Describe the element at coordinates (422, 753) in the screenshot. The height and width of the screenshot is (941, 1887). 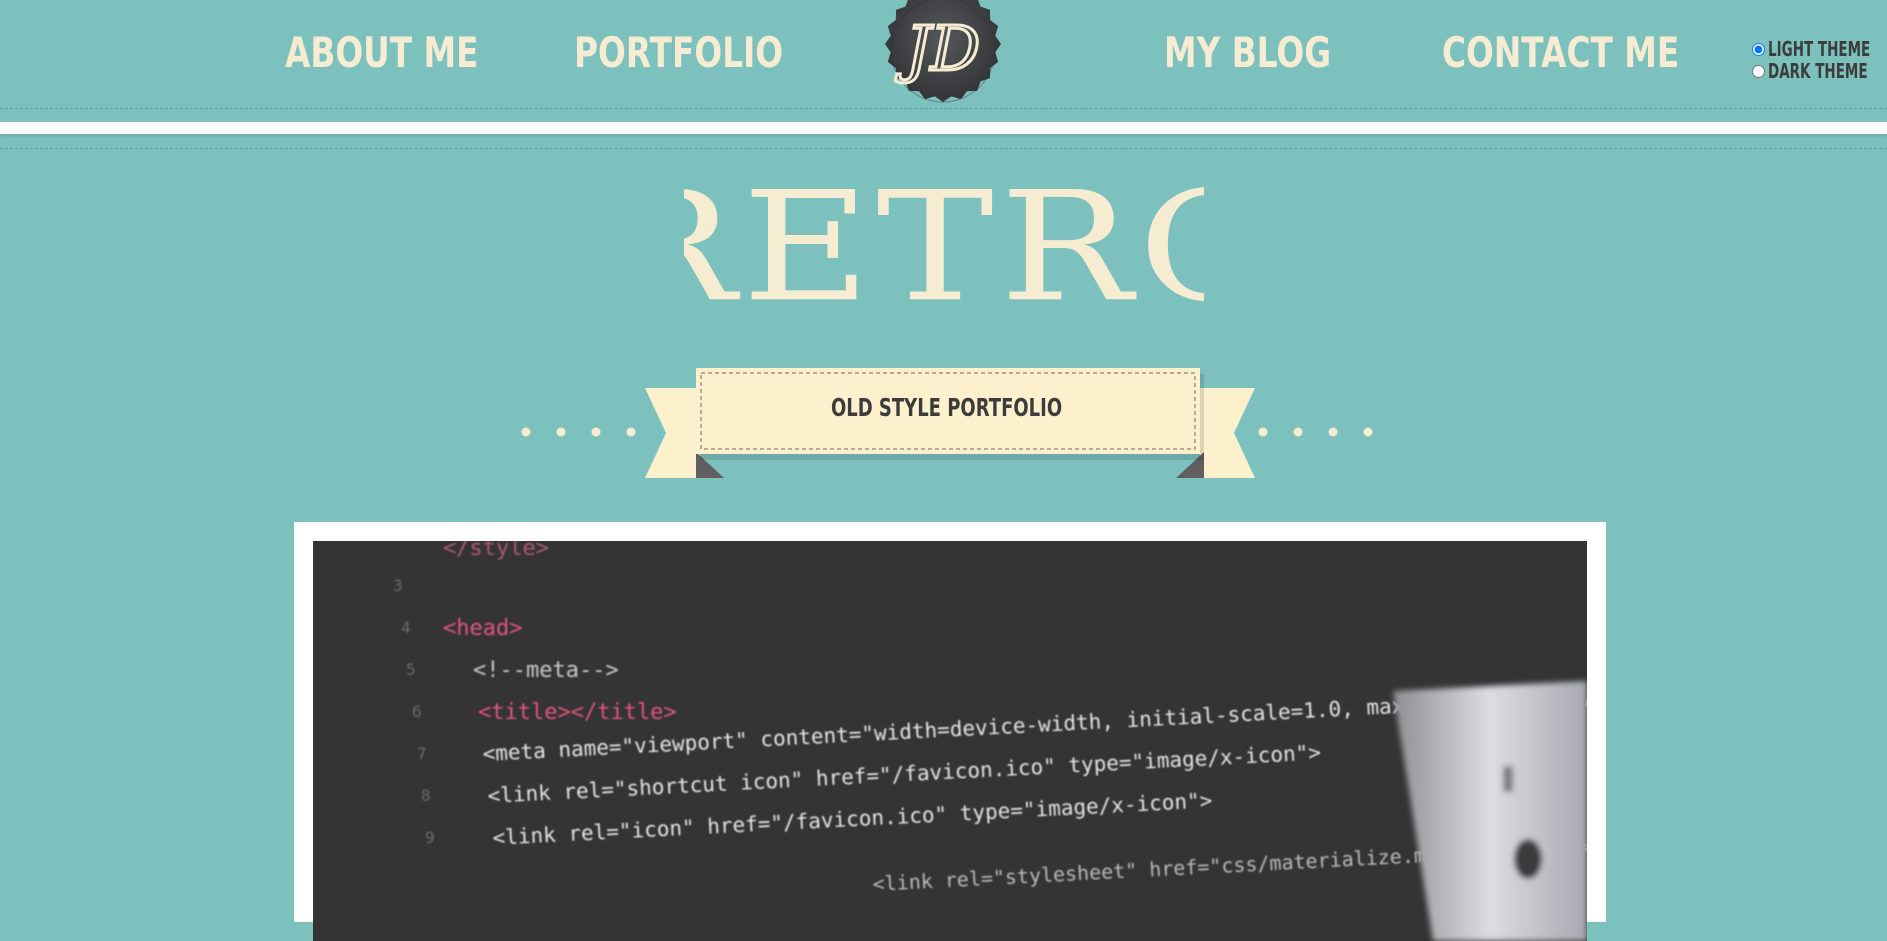
I see `svg-text: 7` at that location.